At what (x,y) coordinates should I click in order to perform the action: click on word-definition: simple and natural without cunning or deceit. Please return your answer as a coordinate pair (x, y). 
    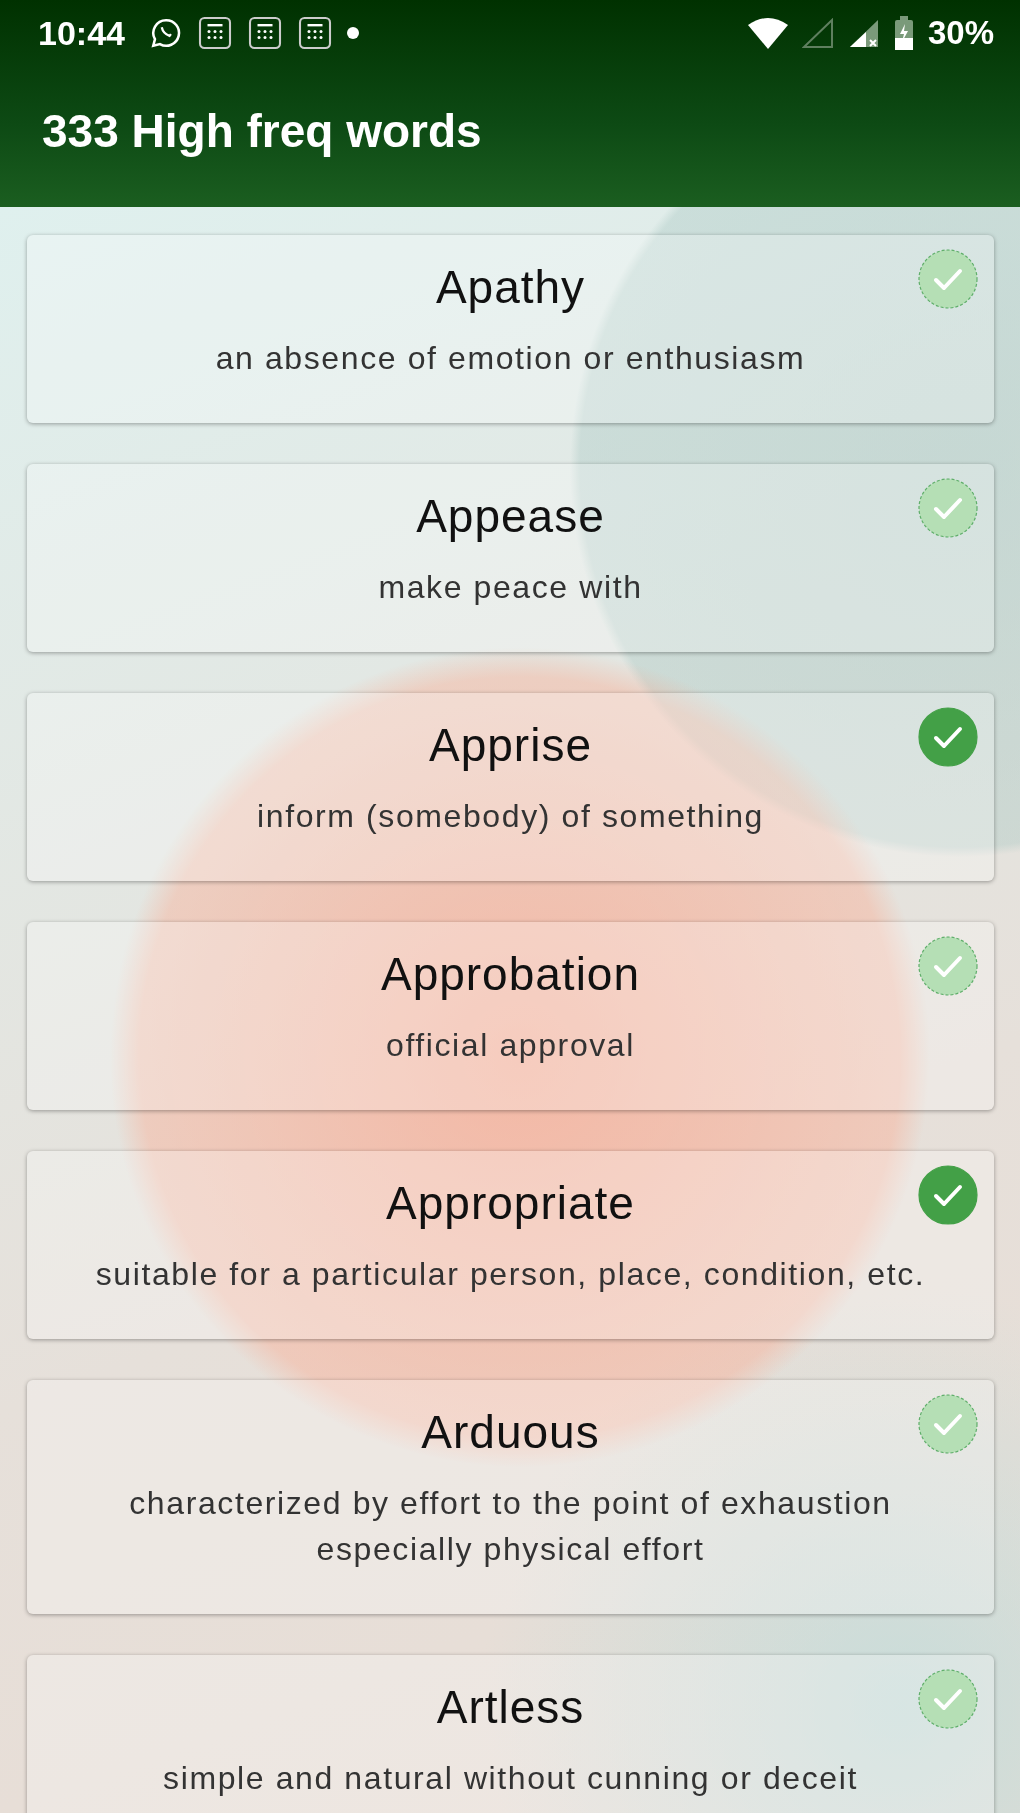
    Looking at the image, I should click on (510, 1778).